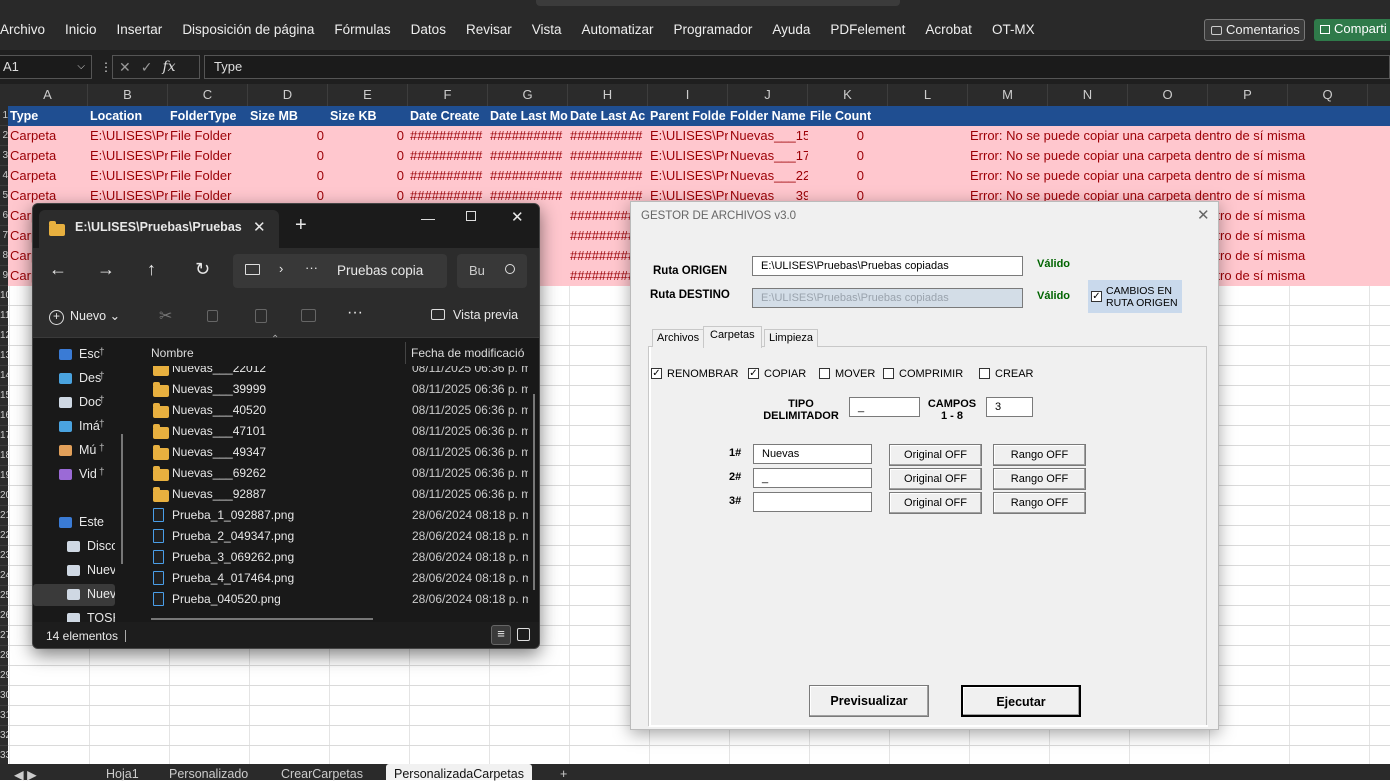  What do you see at coordinates (768, 95) in the screenshot?
I see `column-header: J` at bounding box center [768, 95].